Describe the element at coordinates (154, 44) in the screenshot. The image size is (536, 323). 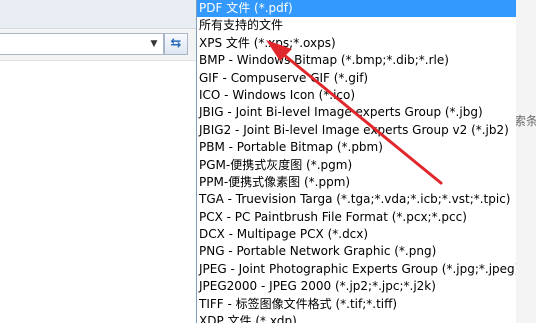
I see `chevron-down-icon: ▼` at that location.